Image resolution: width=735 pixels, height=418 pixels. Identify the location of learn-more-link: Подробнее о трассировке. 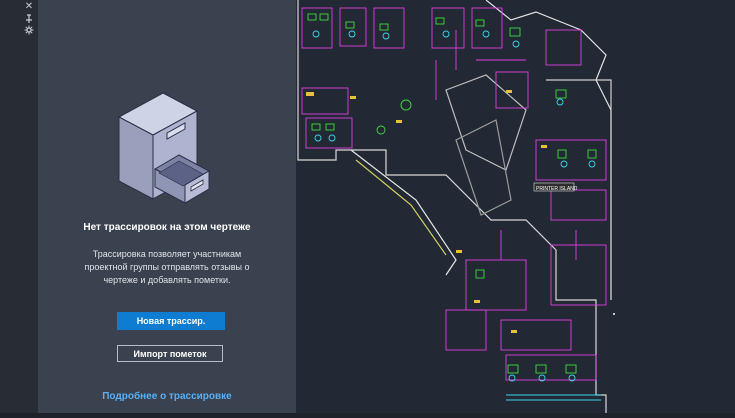
(167, 396).